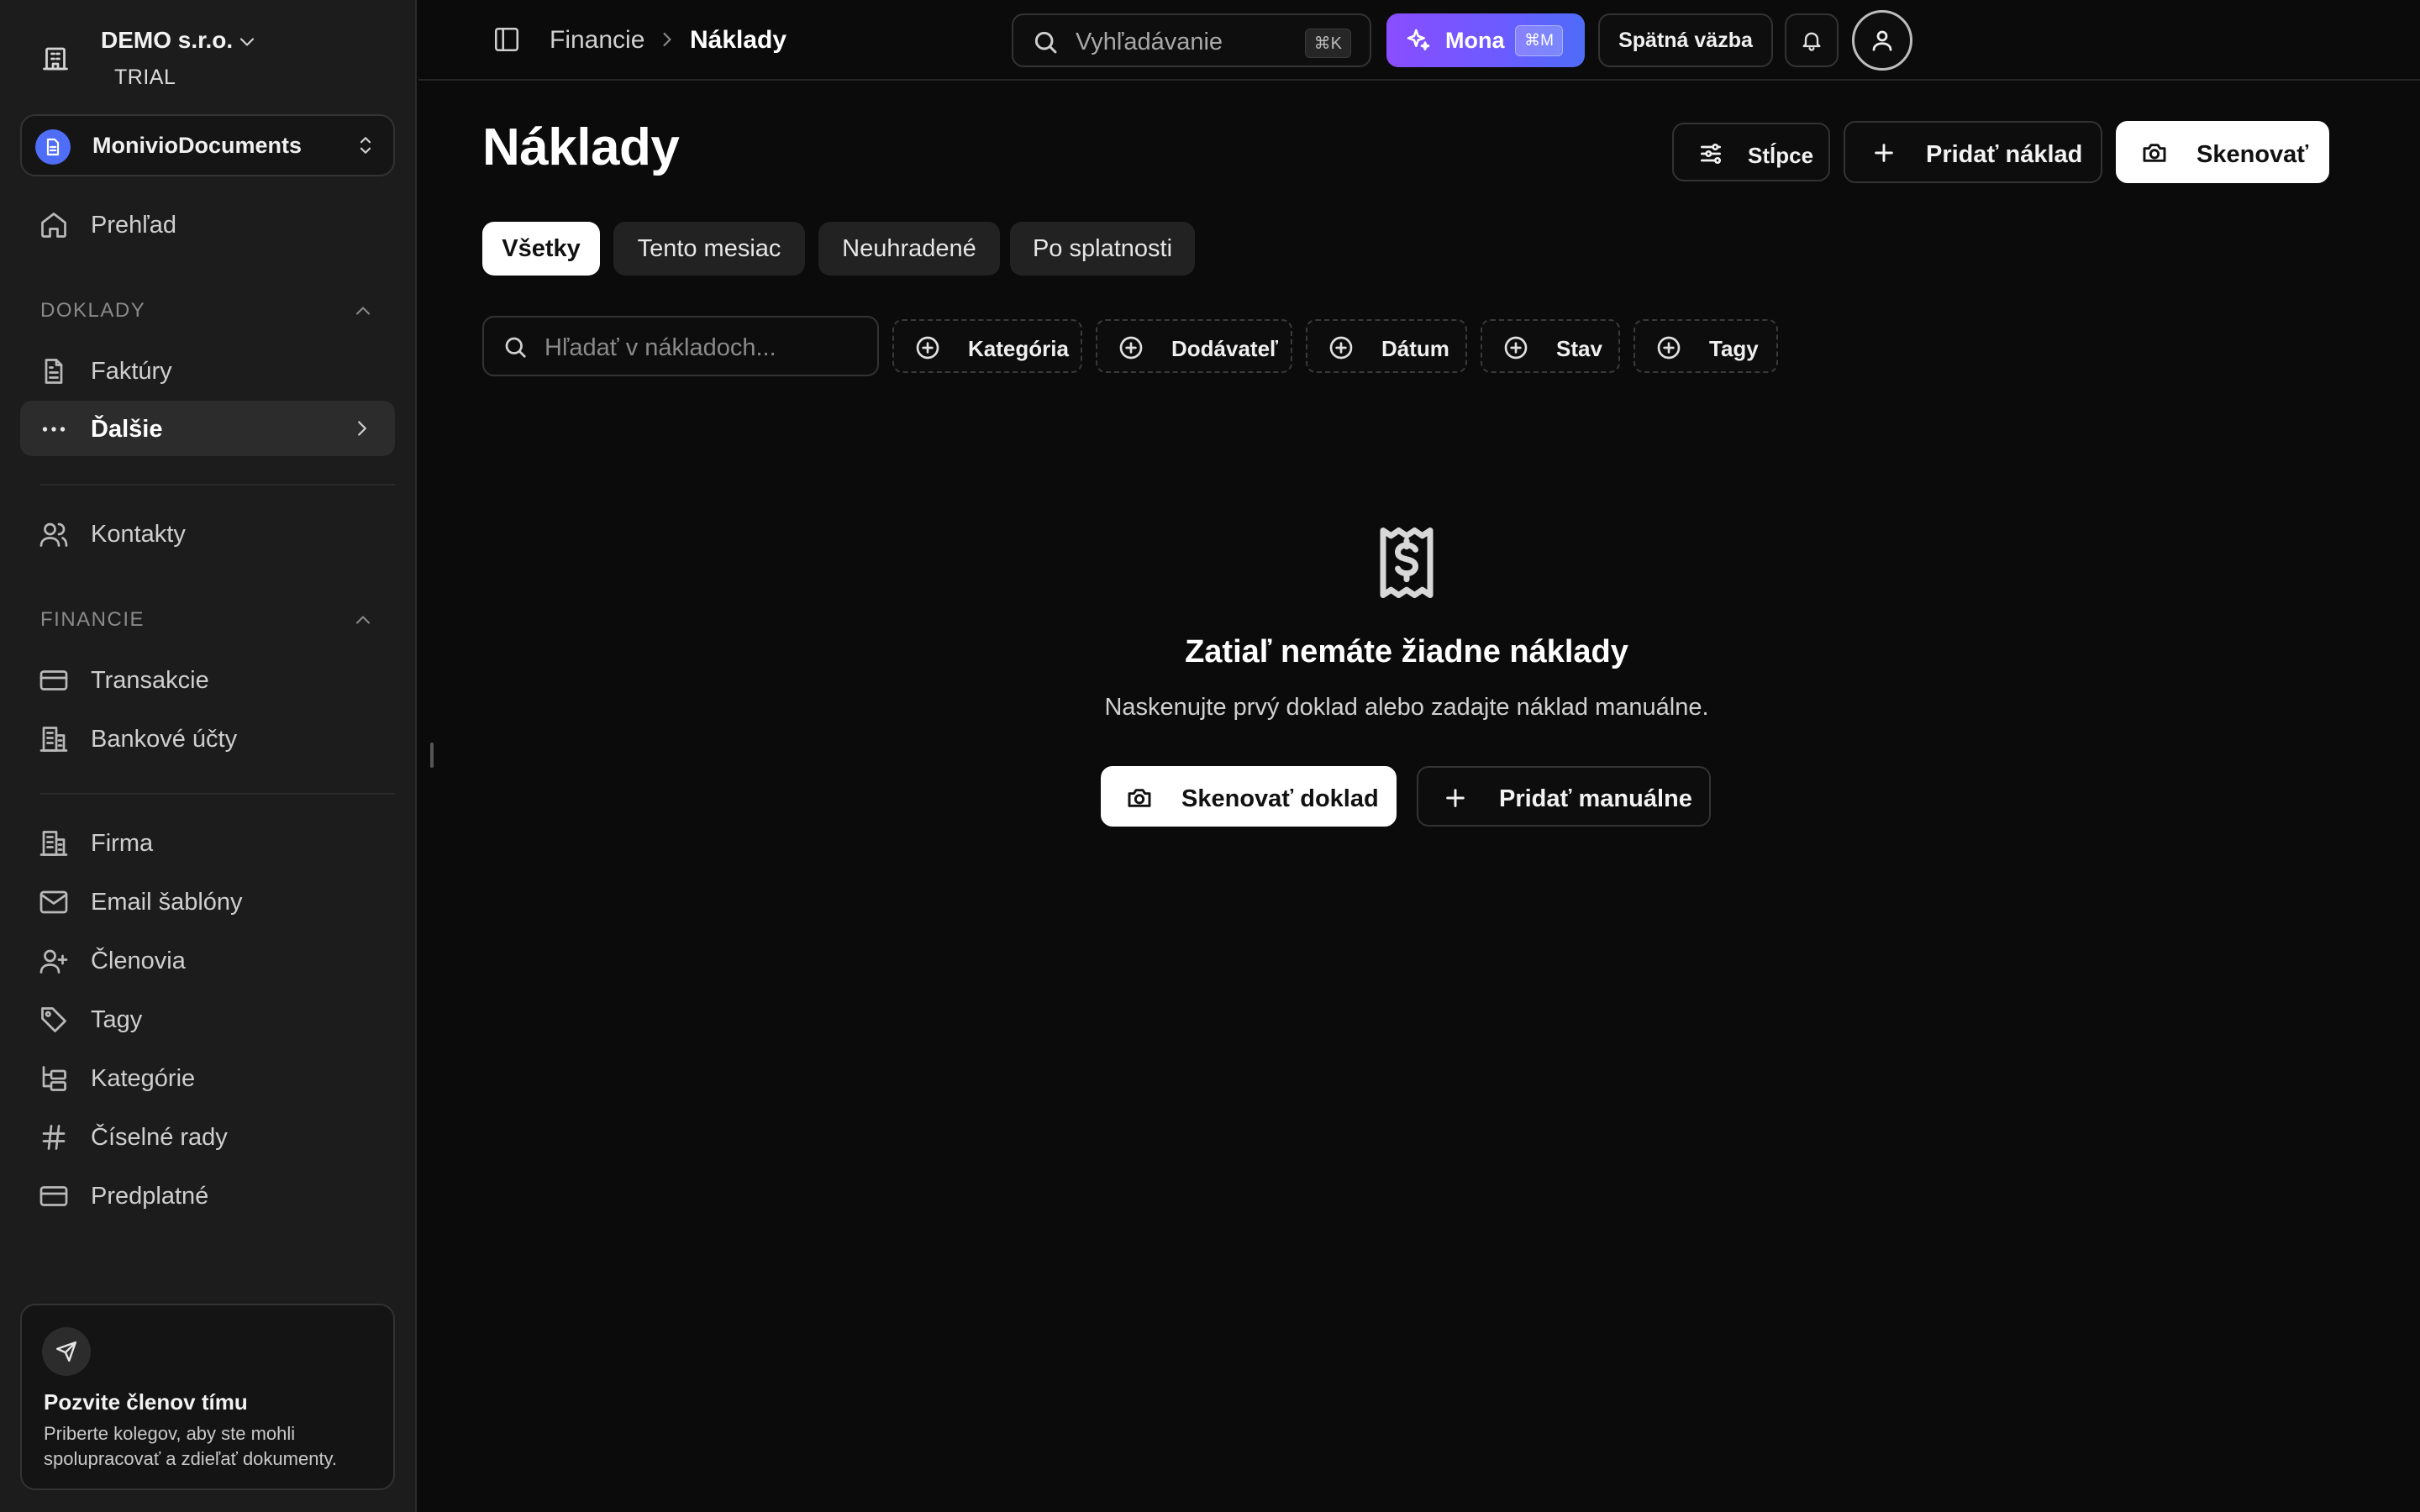  Describe the element at coordinates (138, 534) in the screenshot. I see `sidebar-item-label: Kontakty` at that location.